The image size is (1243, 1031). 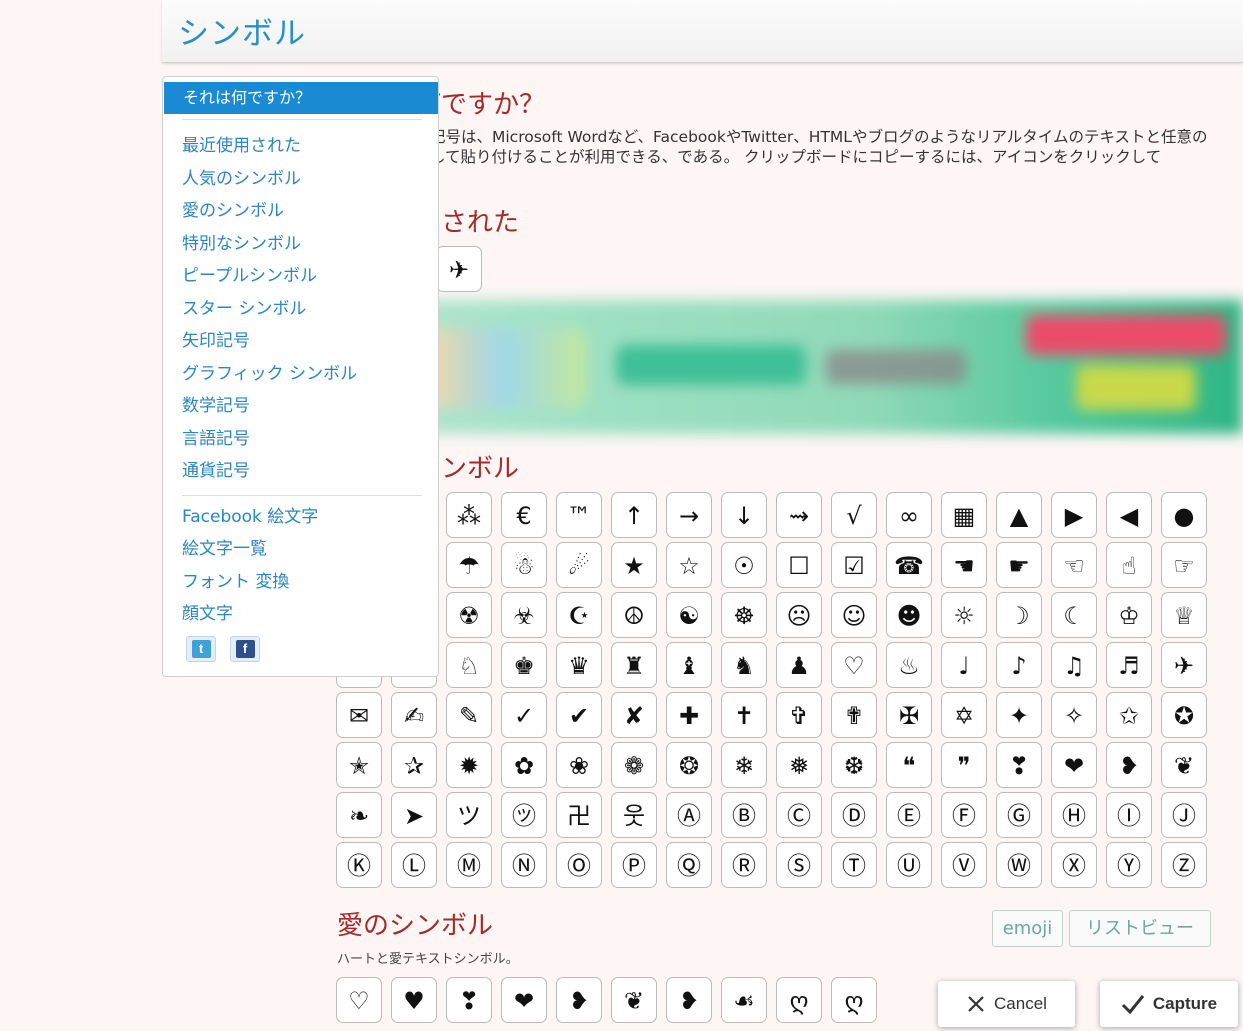 I want to click on symbol-tile: ✭, so click(x=359, y=765).